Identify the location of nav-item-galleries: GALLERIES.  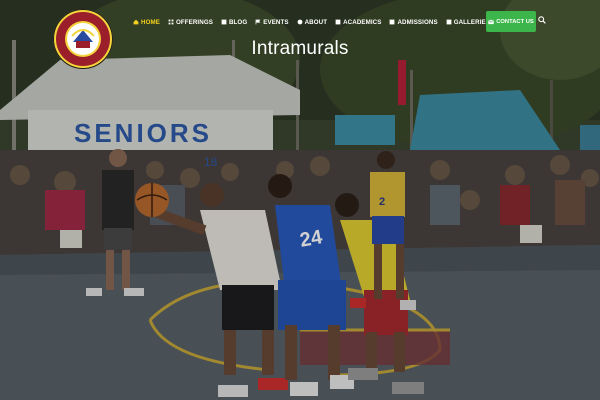
(468, 22).